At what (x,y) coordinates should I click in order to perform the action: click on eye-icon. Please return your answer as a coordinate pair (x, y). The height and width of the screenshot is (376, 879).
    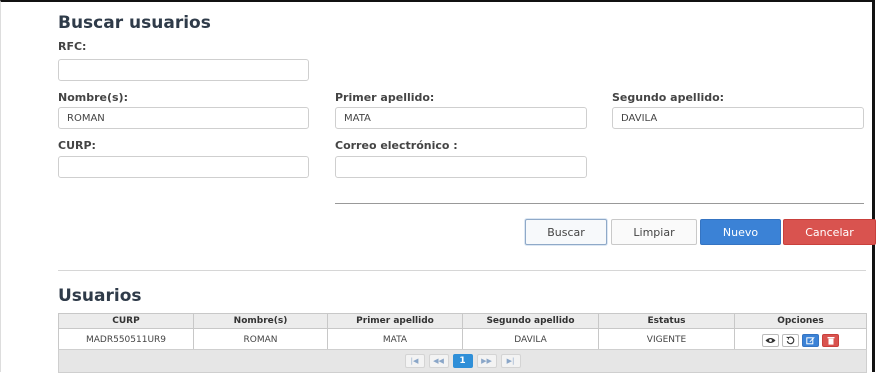
    Looking at the image, I should click on (770, 340).